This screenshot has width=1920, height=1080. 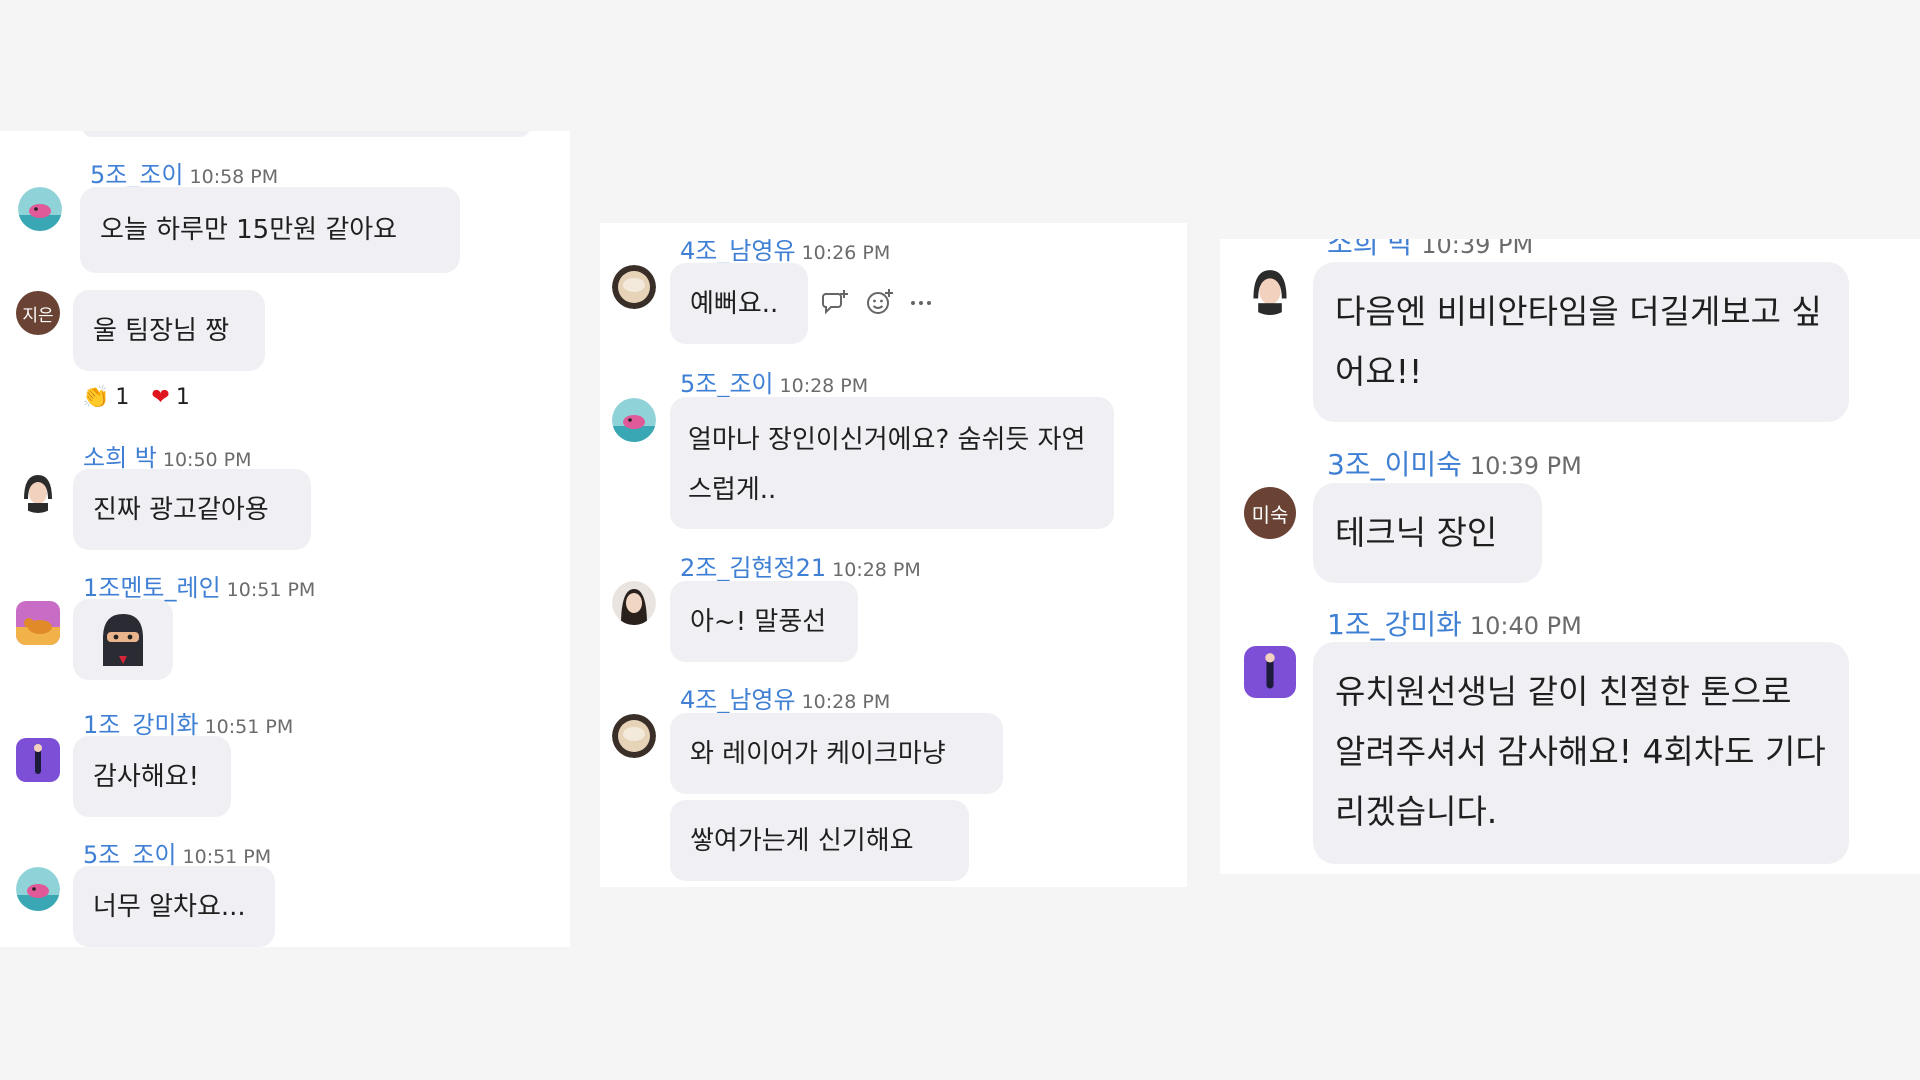 I want to click on message-text: 울 팀장님 짱, so click(x=161, y=330).